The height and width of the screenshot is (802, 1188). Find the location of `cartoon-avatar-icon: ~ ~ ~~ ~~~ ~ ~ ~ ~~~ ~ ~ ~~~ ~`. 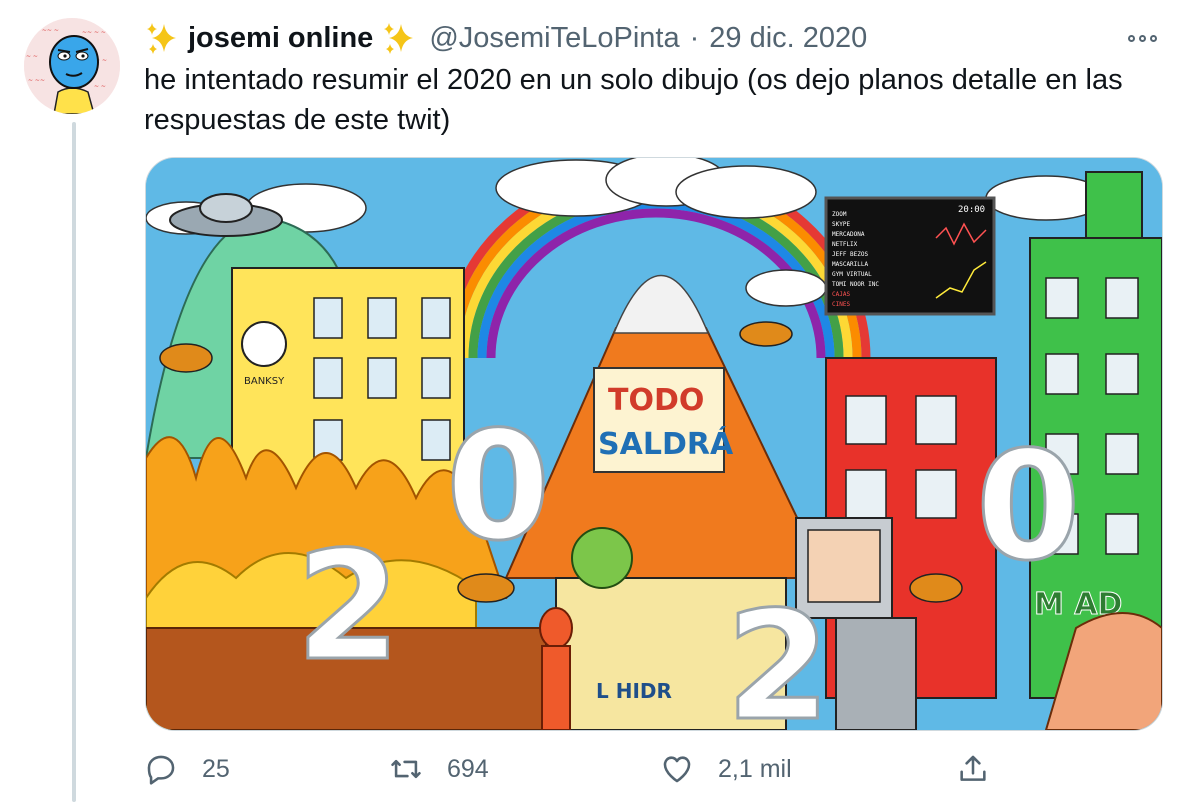

cartoon-avatar-icon: ~ ~ ~~ ~~~ ~ ~ ~ ~~~ ~ ~ ~~~ ~ is located at coordinates (72, 66).